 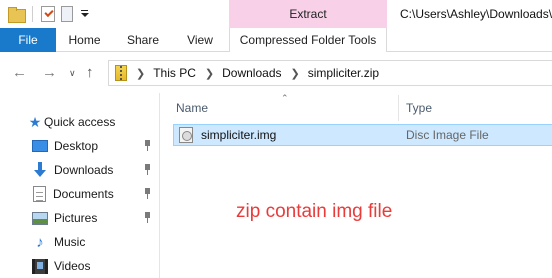 What do you see at coordinates (49, 72) in the screenshot?
I see `forward-arrow-icon: →` at bounding box center [49, 72].